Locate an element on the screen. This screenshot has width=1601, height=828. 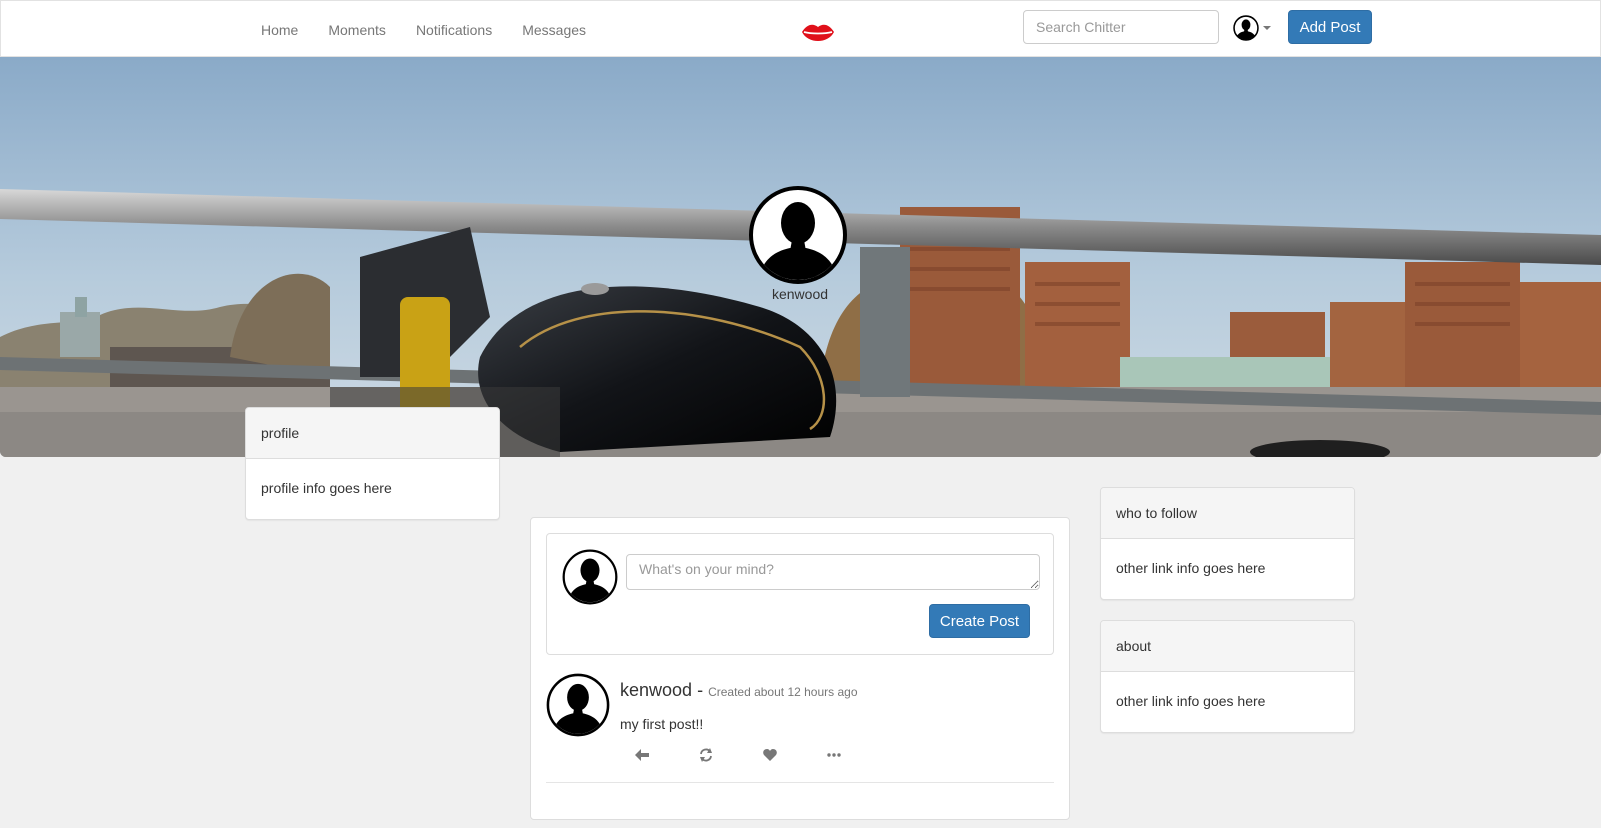
search-input is located at coordinates (1121, 27).